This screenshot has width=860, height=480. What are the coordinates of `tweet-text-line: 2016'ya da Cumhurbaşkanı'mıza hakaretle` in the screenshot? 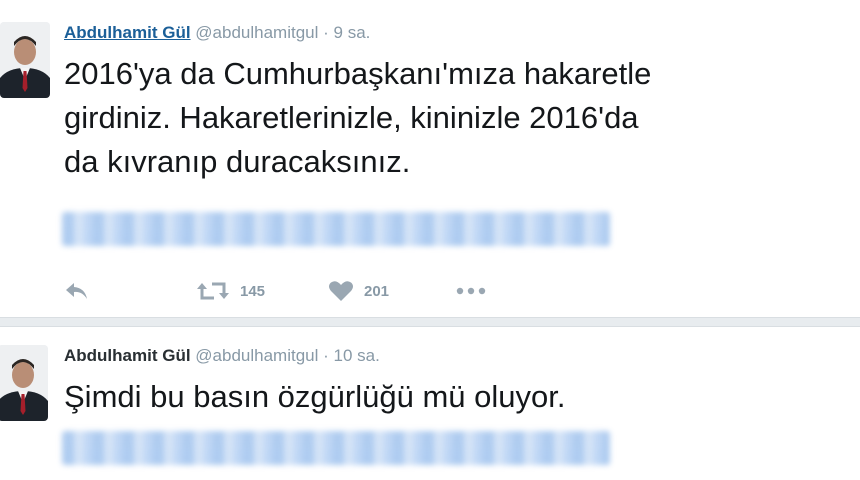 It's located at (358, 73).